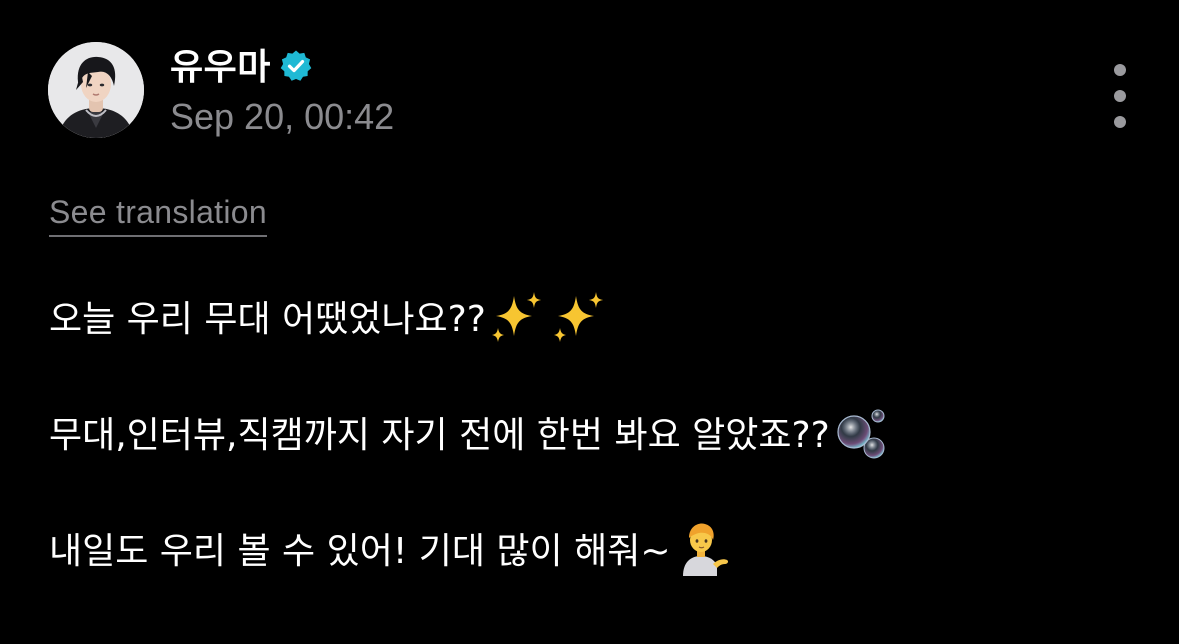 This screenshot has height=644, width=1179. Describe the element at coordinates (158, 215) in the screenshot. I see `see-translation-link: See translation` at that location.